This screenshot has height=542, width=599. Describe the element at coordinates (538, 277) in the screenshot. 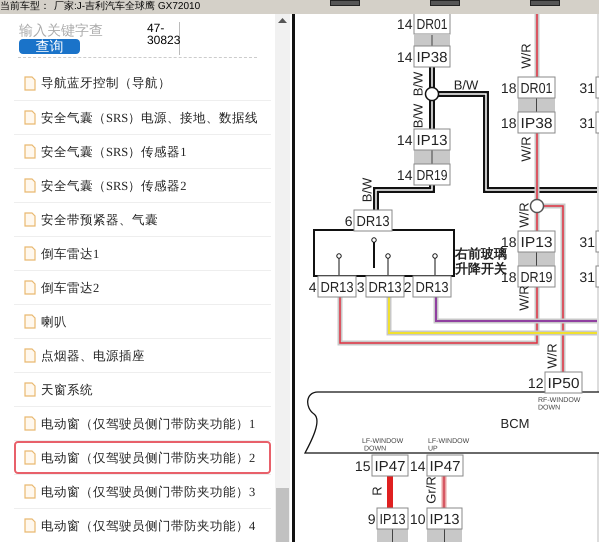

I see `connector: DR19` at that location.